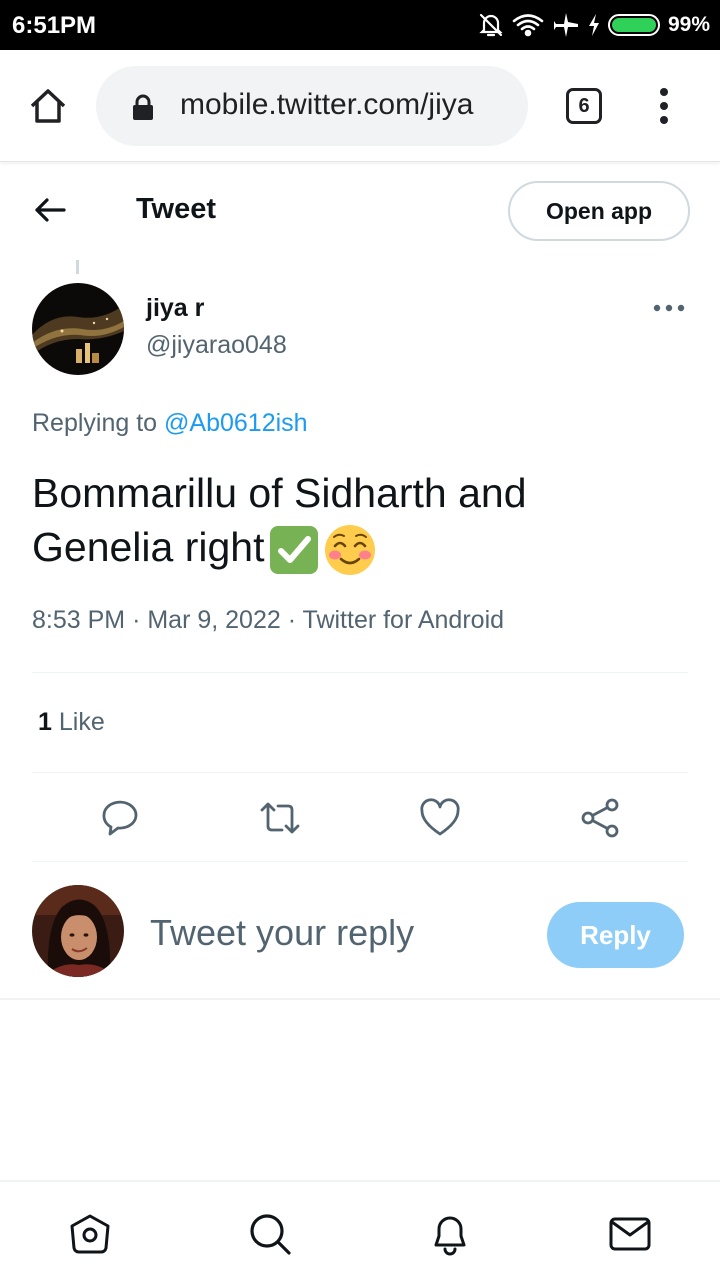  Describe the element at coordinates (213, 620) in the screenshot. I see `tweet-date: Mar 9, 2022` at that location.